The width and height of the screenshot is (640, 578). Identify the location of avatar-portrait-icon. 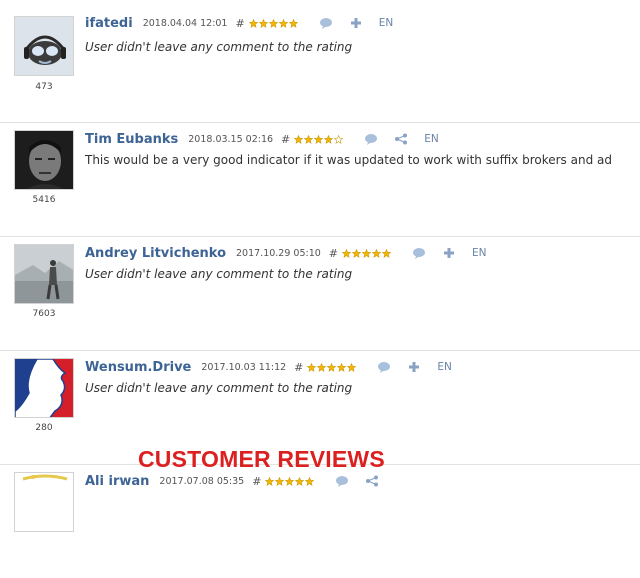
(44, 160).